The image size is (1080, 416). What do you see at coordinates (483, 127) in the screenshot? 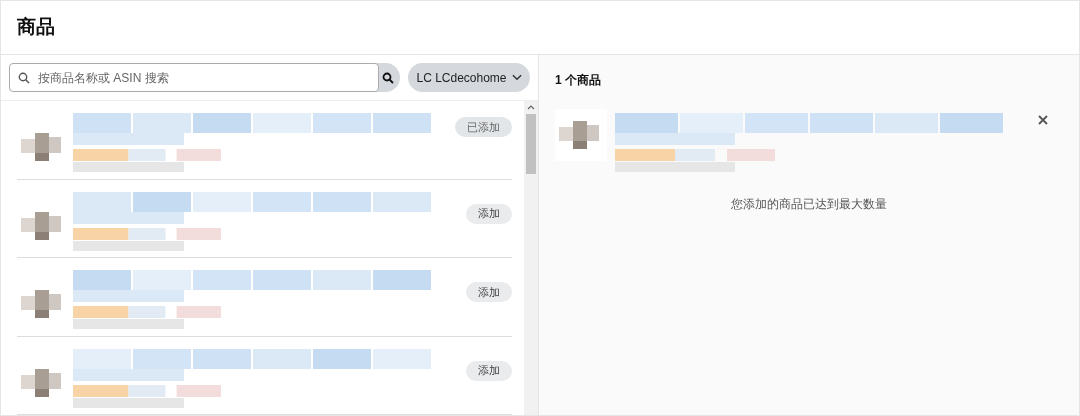
I see `add-button: 已添加` at bounding box center [483, 127].